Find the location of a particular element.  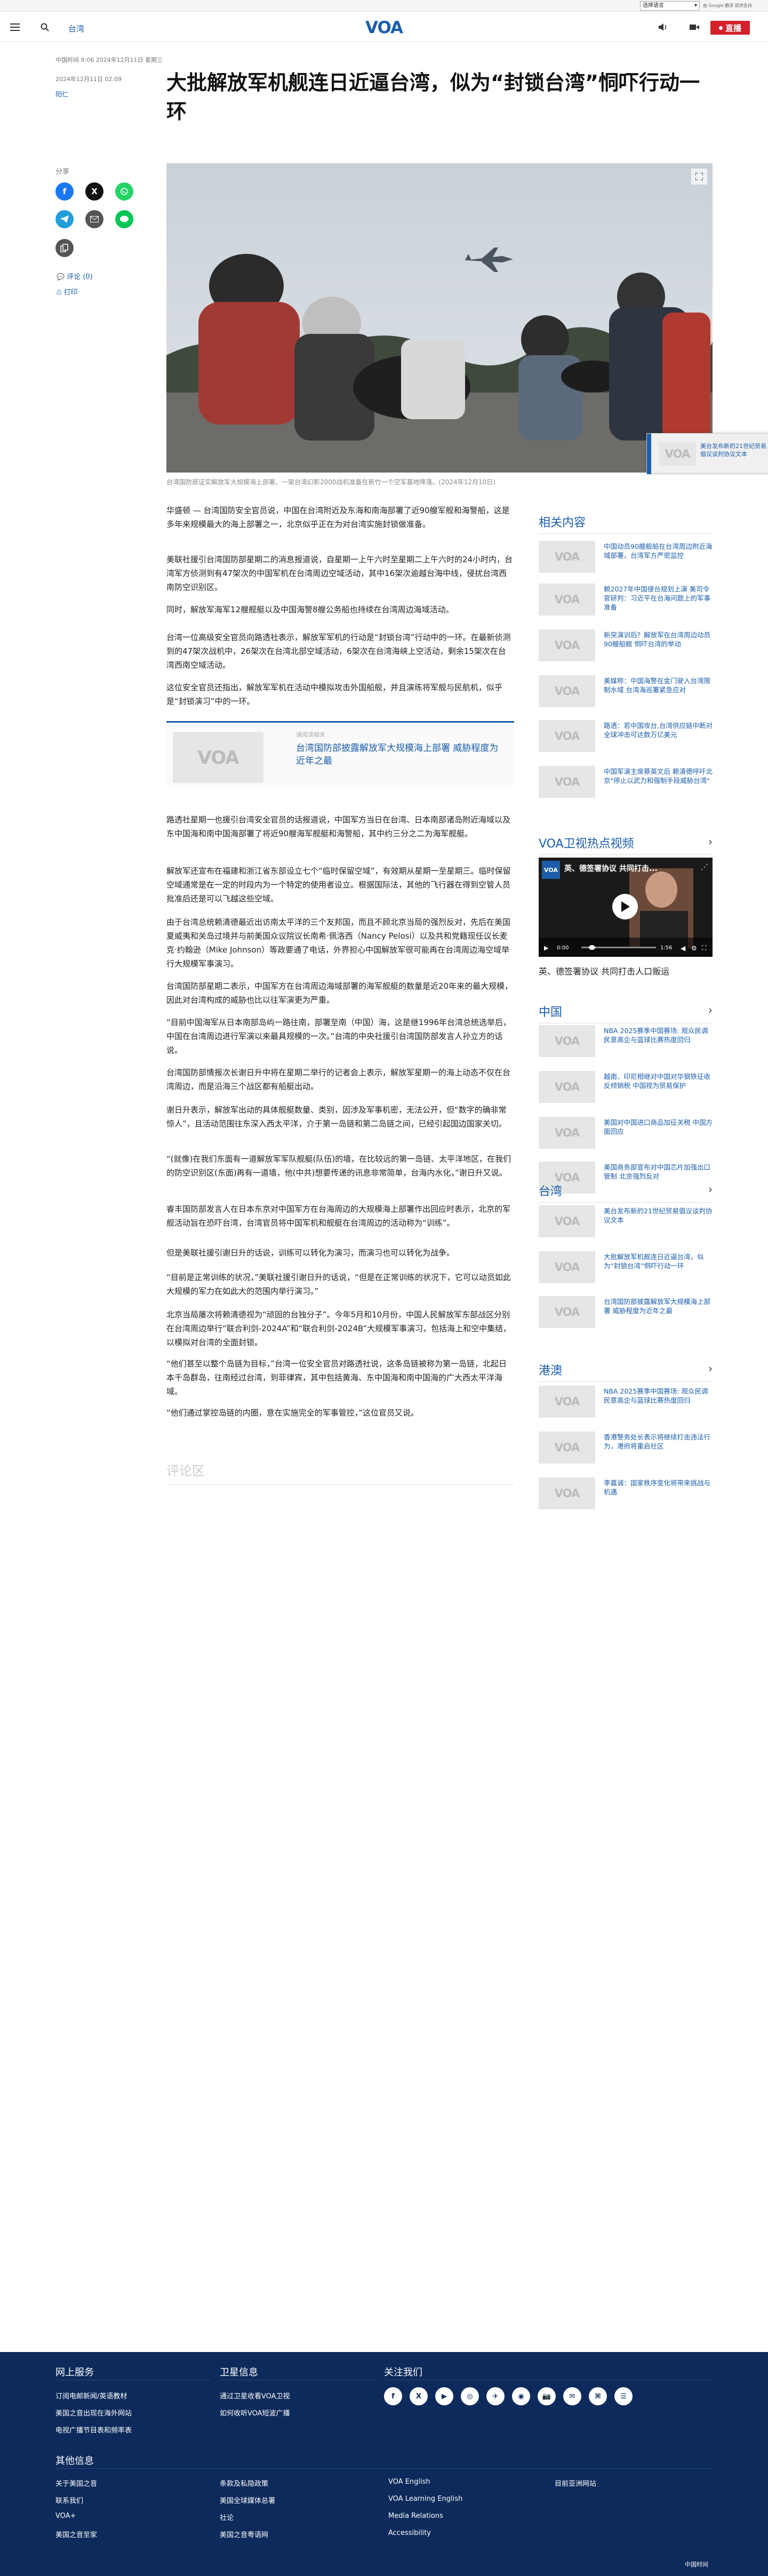

sidebar-related-item: VOA 新突演训后？解放军在台湾周边动员90艘船舰 恫吓台湾的举动 is located at coordinates (626, 645).